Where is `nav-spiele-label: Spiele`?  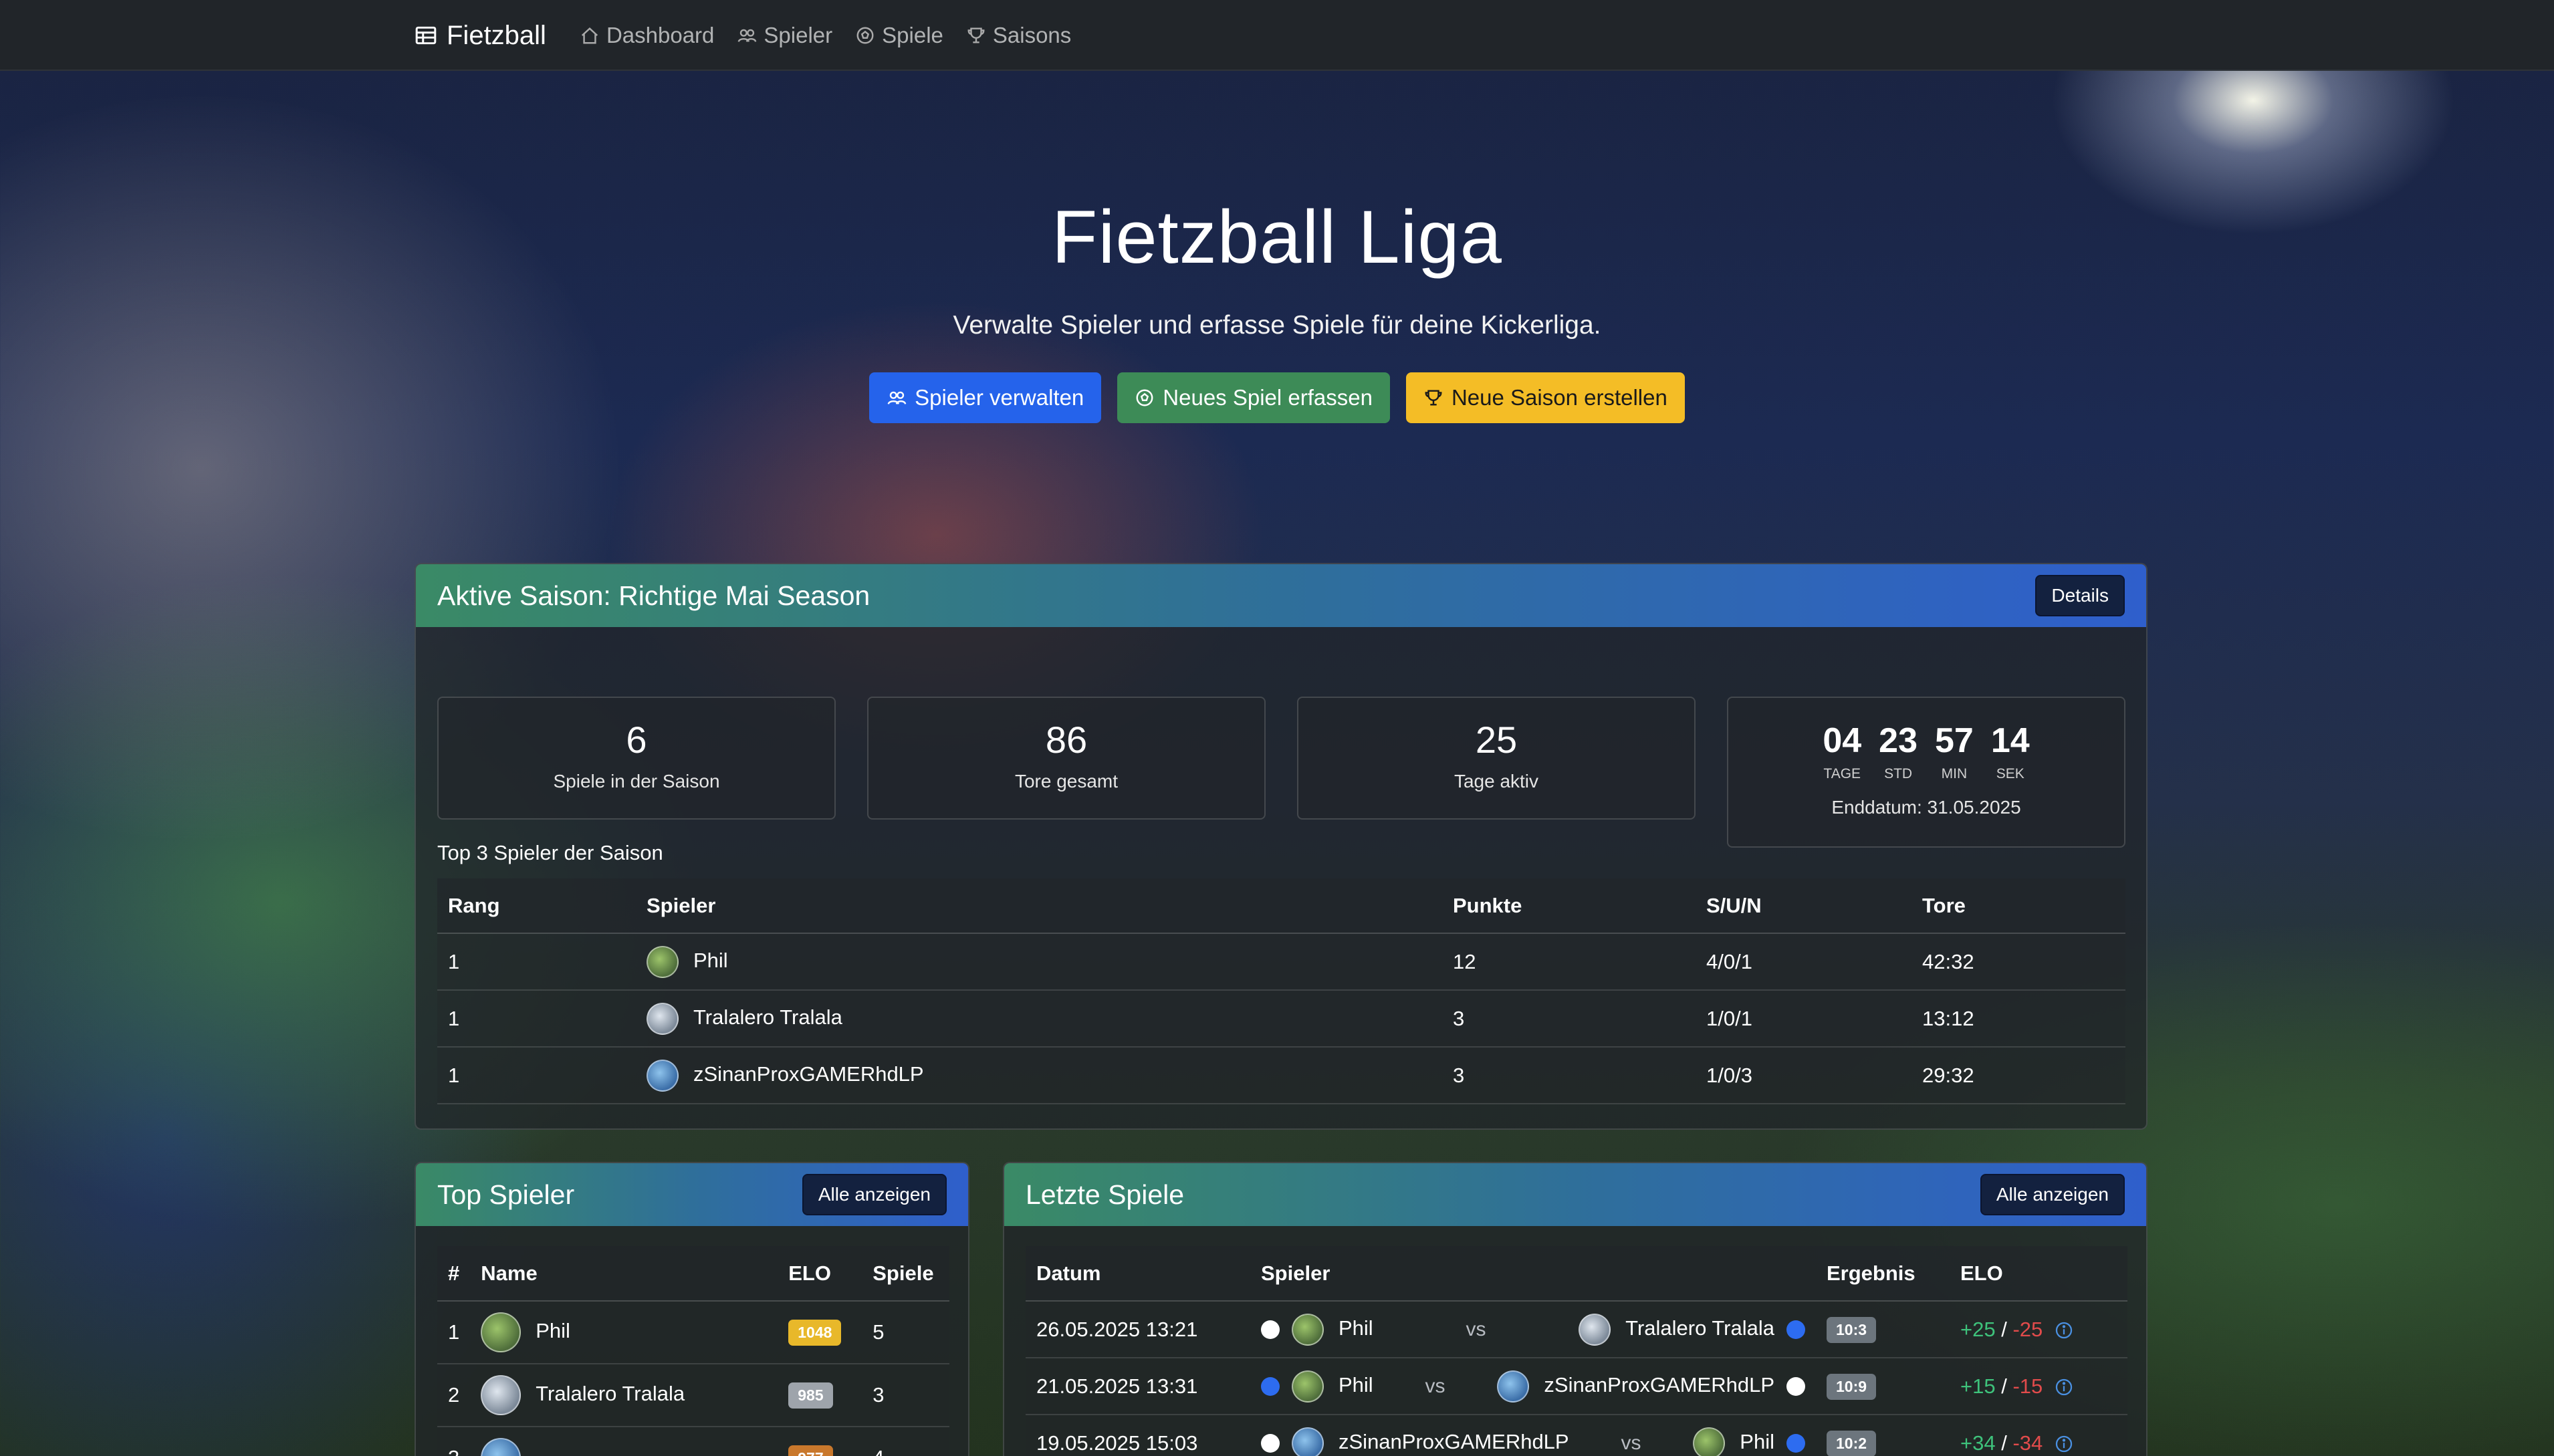
nav-spiele-label: Spiele is located at coordinates (912, 35).